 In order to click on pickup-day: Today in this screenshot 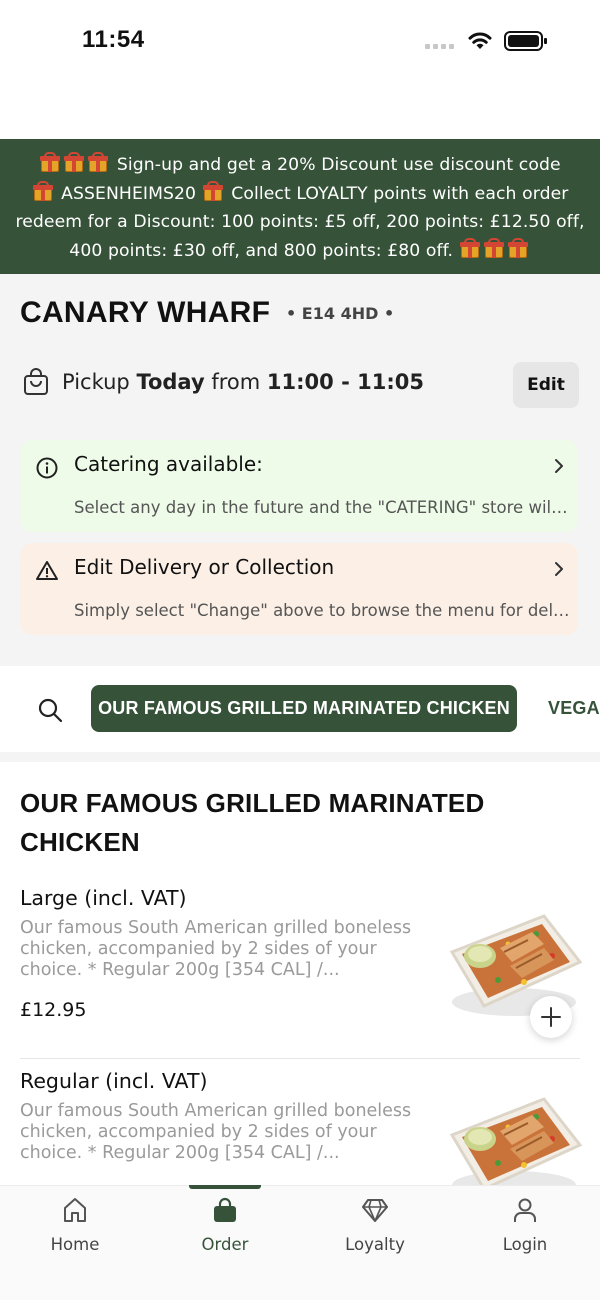, I will do `click(170, 382)`.